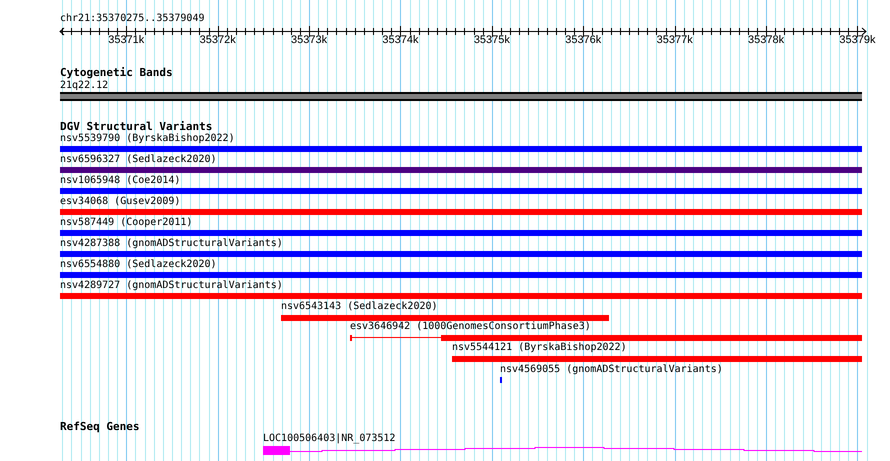 Image resolution: width=890 pixels, height=461 pixels. I want to click on scale-tick-label: 35373k, so click(309, 40).